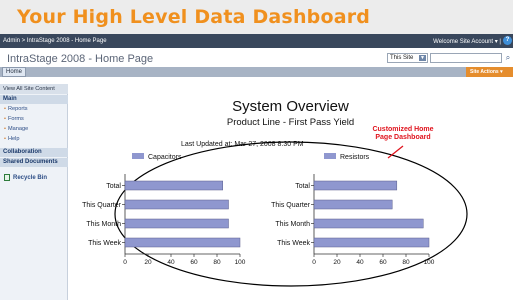 Image resolution: width=513 pixels, height=300 pixels. I want to click on legend-label: Capacitors, so click(165, 157).